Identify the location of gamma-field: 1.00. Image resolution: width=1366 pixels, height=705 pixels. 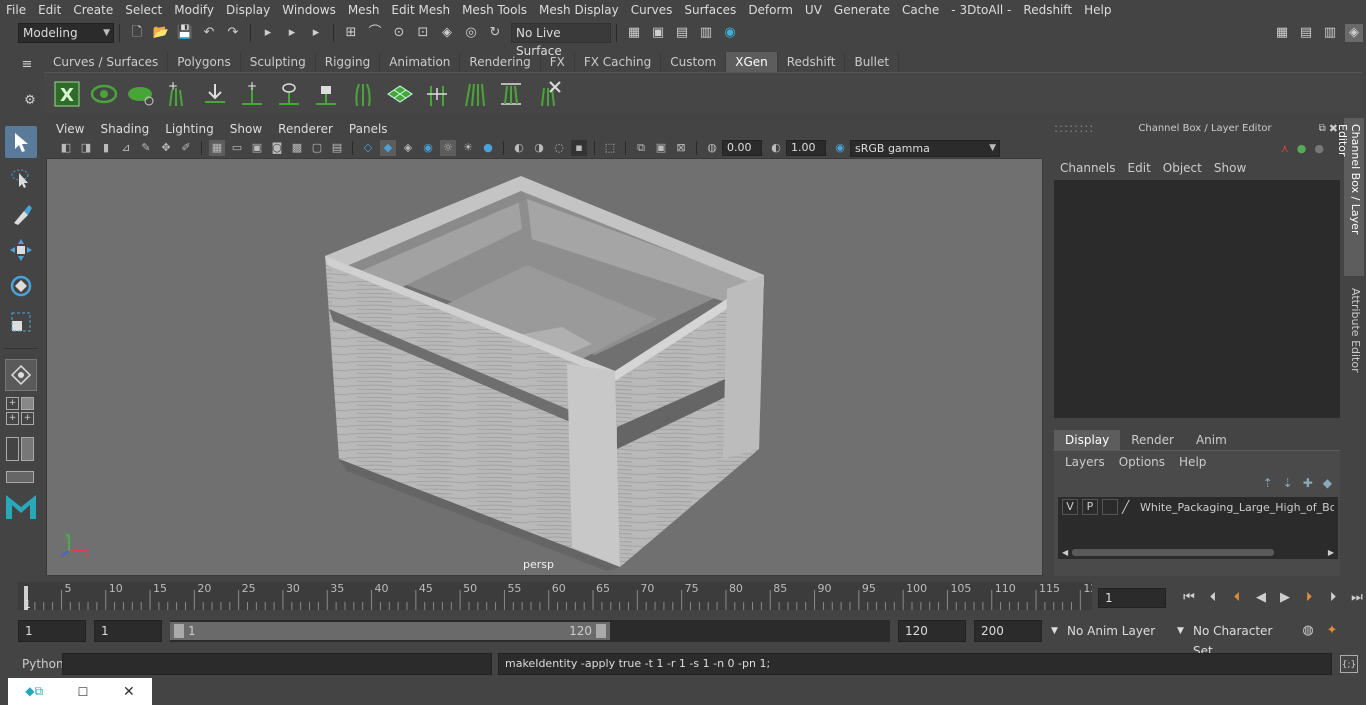
(806, 148).